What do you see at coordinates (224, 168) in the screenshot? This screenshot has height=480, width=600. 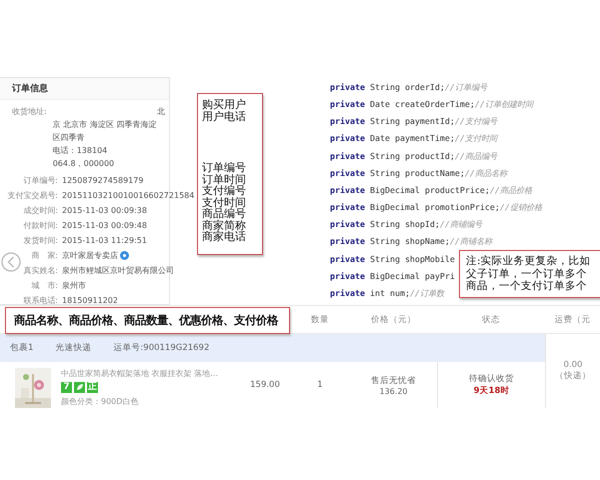 I see `annotation-text: 订单编号` at bounding box center [224, 168].